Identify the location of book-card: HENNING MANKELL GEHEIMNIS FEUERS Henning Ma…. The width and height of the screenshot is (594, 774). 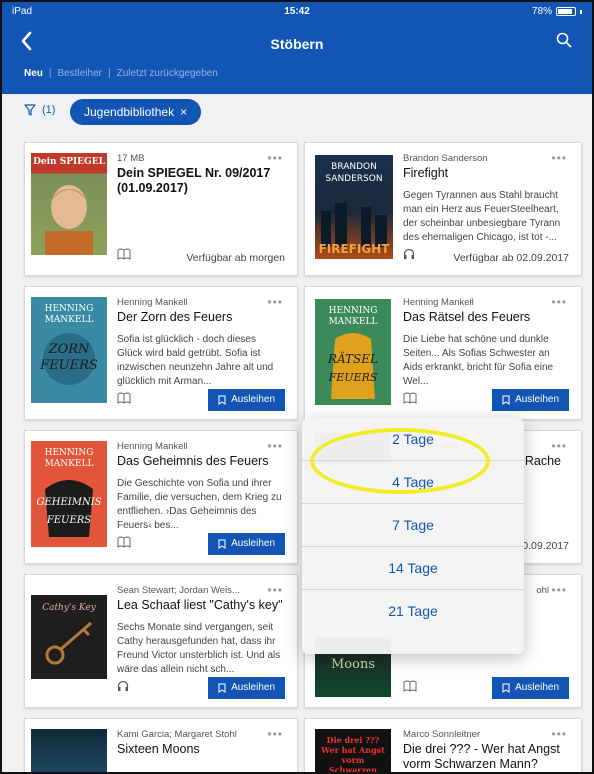
(161, 497).